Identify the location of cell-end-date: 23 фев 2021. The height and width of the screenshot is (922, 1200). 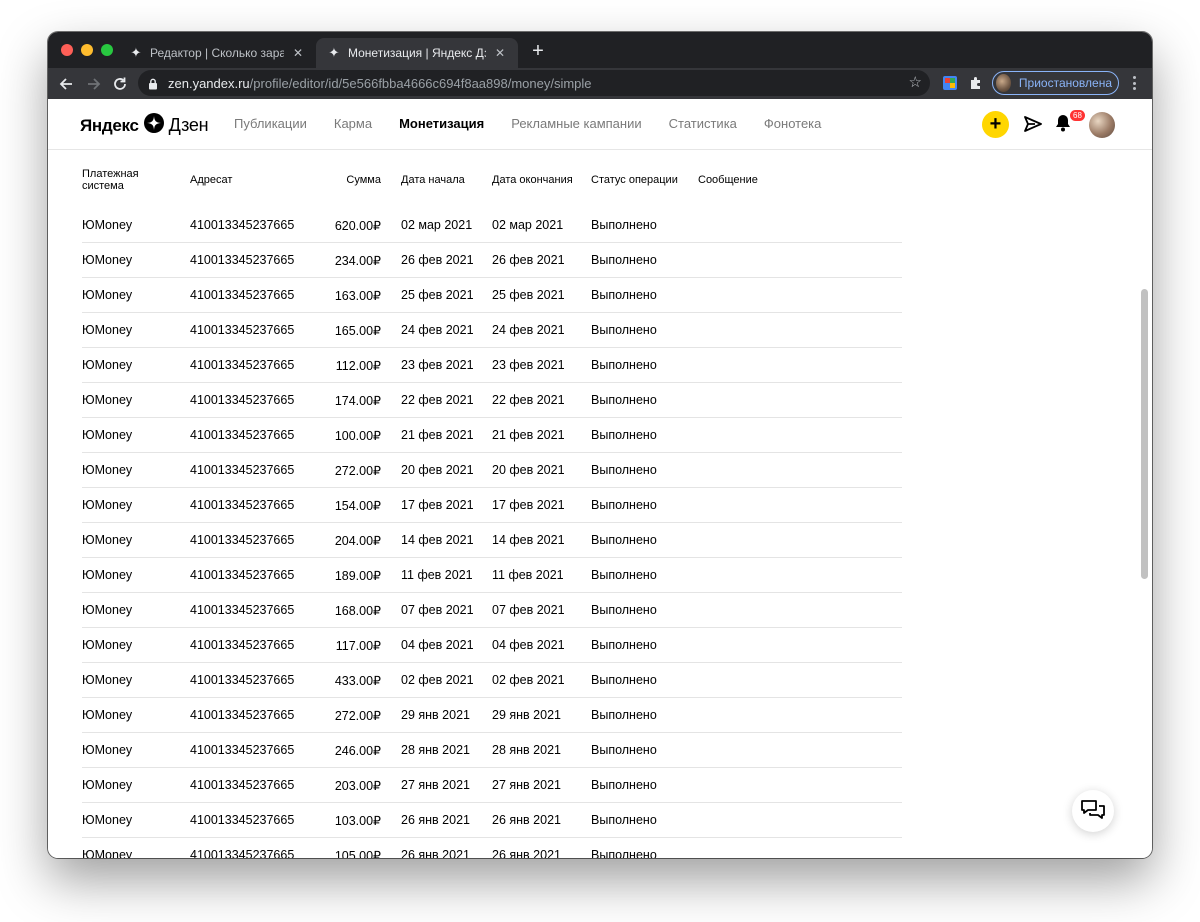
(541, 365).